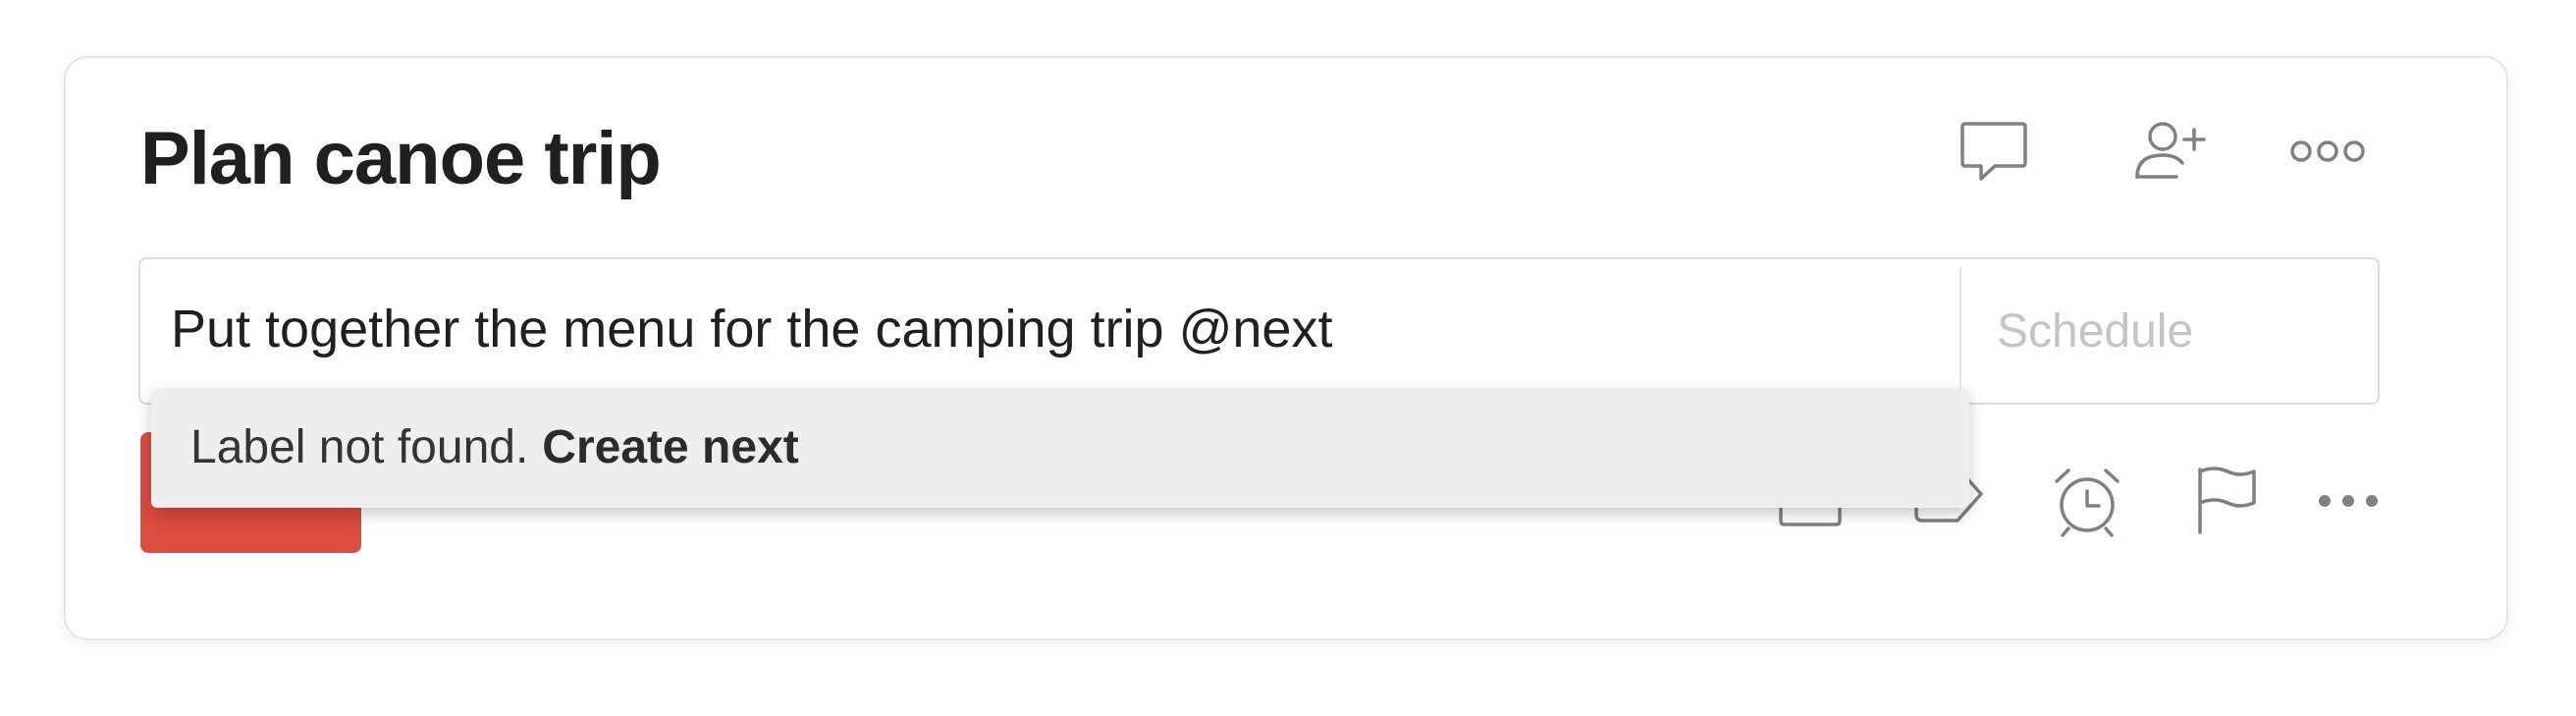  What do you see at coordinates (401, 159) in the screenshot?
I see `task-title: Plan canoe trip` at bounding box center [401, 159].